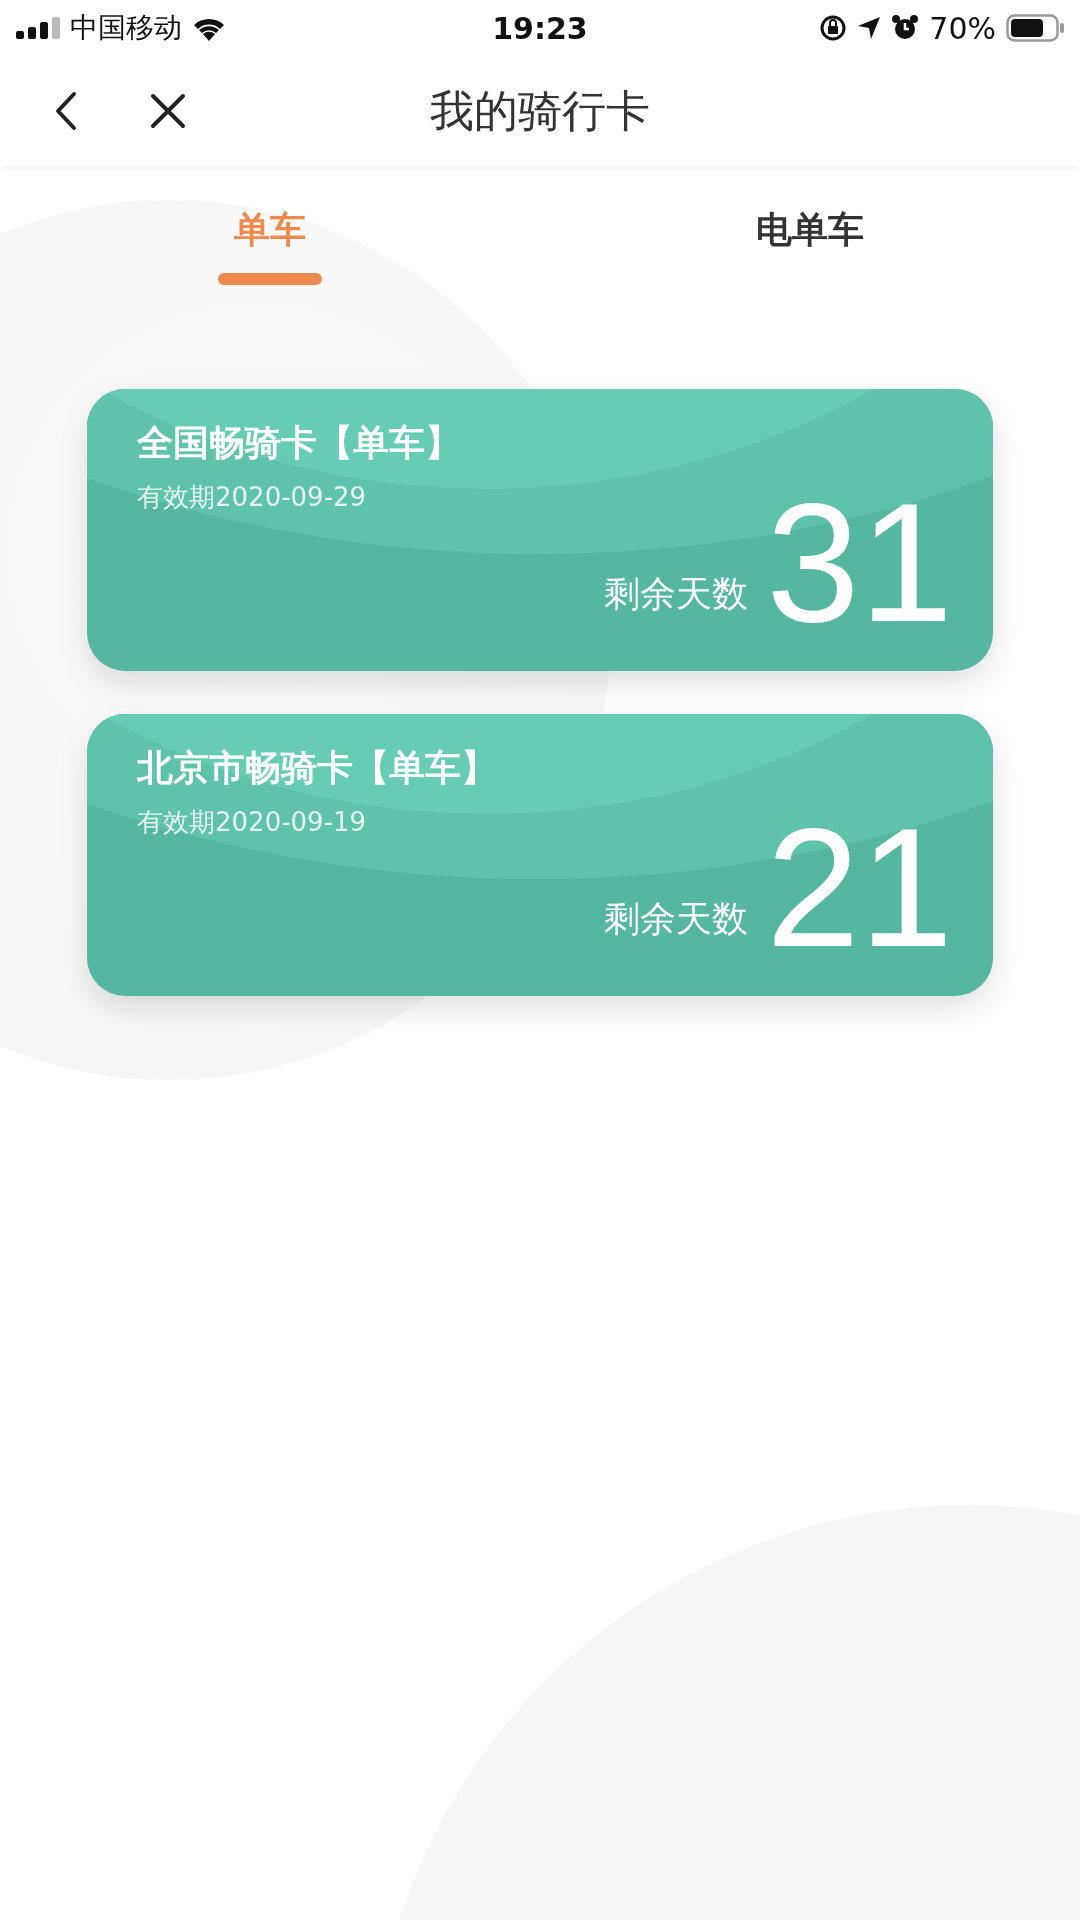 This screenshot has height=1920, width=1080. What do you see at coordinates (317, 768) in the screenshot?
I see `card-title: 北京市畅骑卡【单车】` at bounding box center [317, 768].